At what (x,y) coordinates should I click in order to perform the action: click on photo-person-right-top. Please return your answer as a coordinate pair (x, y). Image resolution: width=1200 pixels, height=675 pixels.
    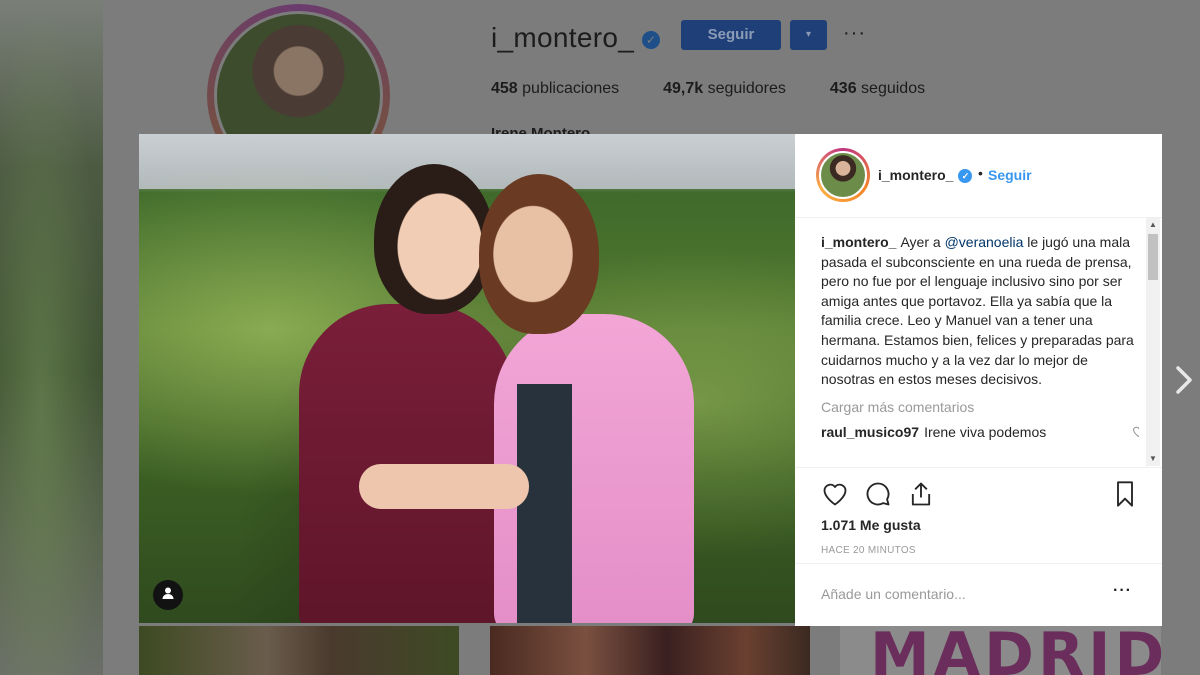
    Looking at the image, I should click on (544, 503).